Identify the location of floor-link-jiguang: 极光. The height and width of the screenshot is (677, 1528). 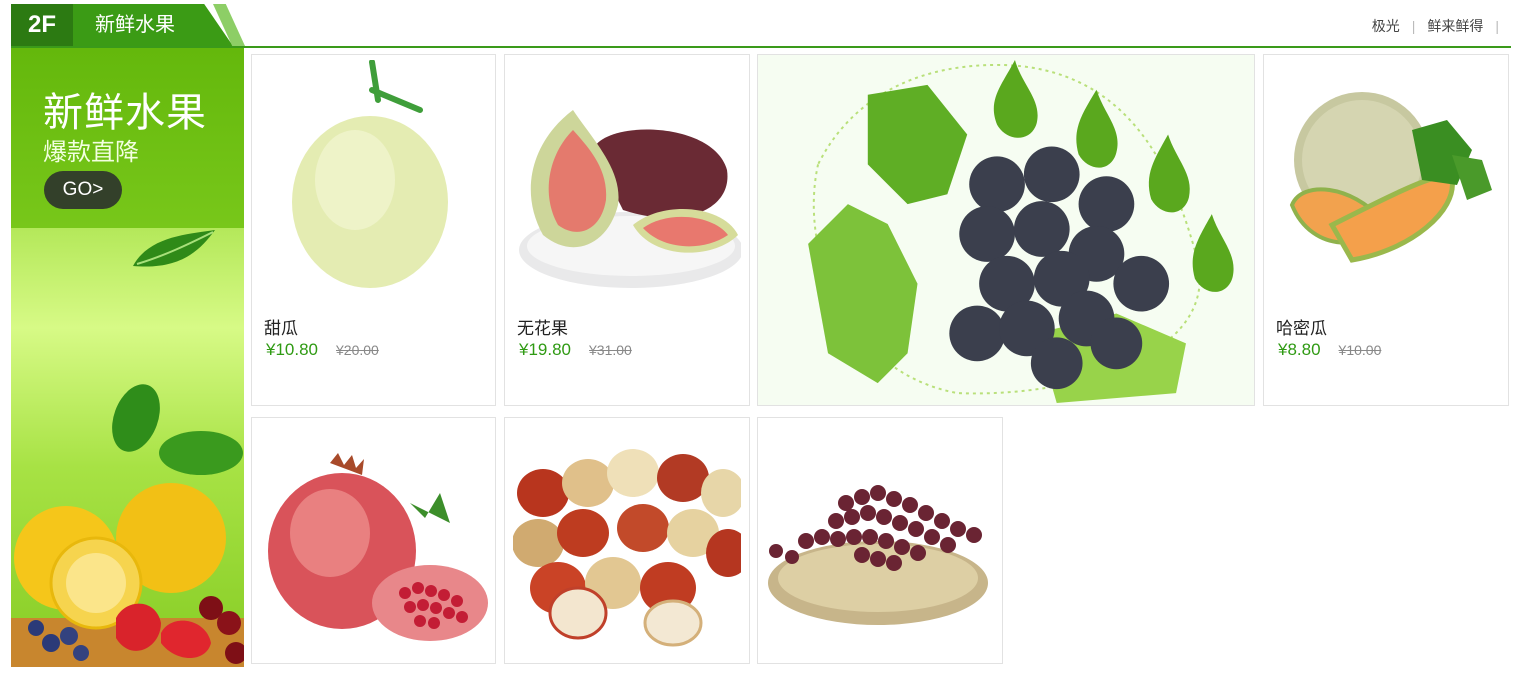
(1386, 26).